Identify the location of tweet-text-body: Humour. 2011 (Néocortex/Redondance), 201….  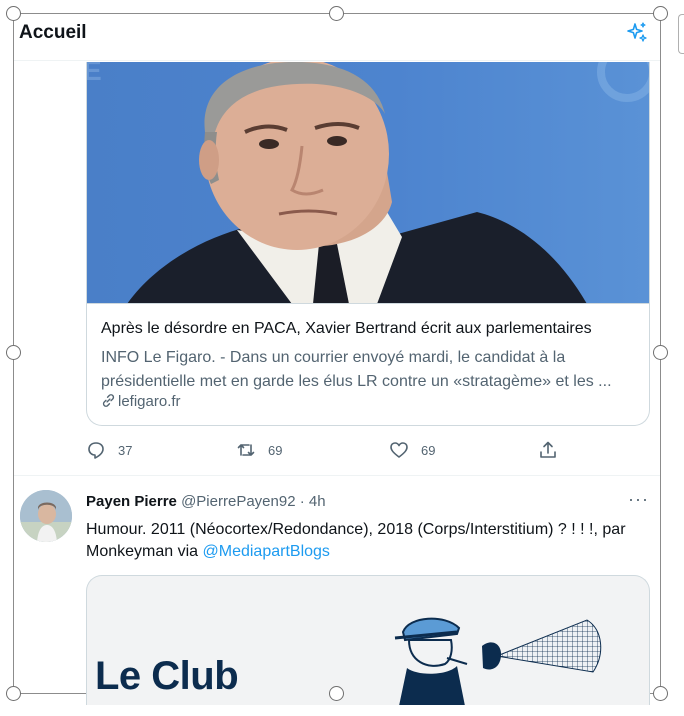
(356, 540).